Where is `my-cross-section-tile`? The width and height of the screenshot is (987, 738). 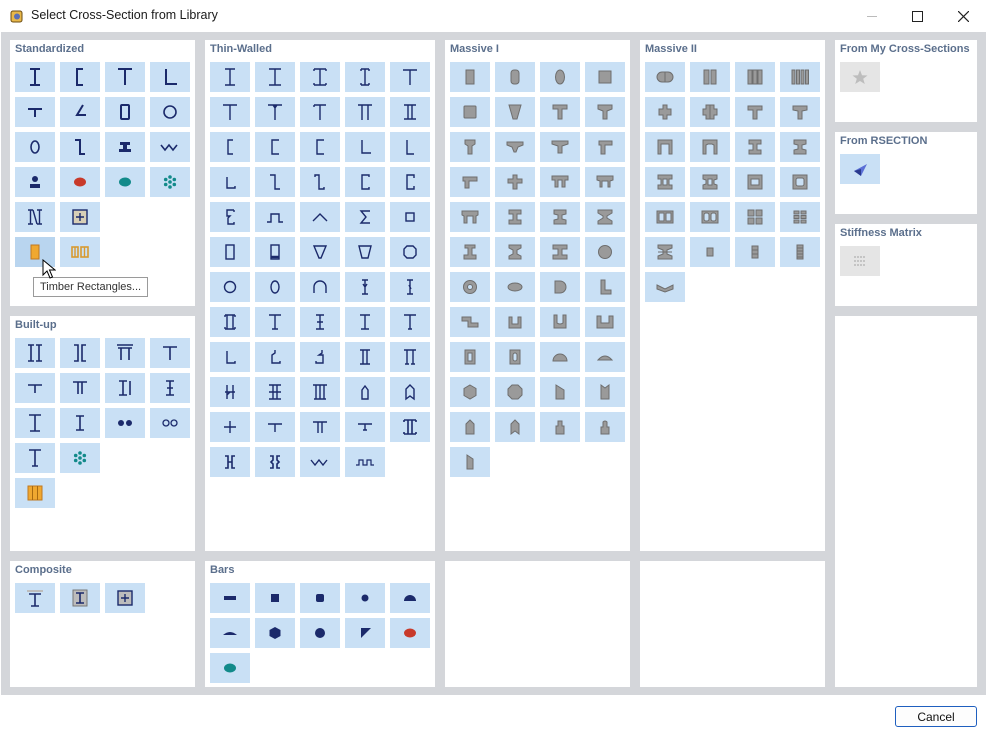 my-cross-section-tile is located at coordinates (860, 77).